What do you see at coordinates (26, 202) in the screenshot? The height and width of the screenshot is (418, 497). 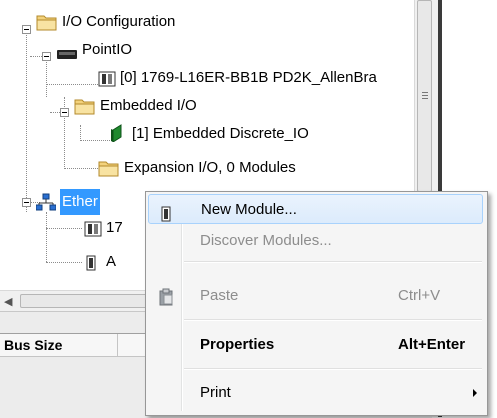 I see `collapse-ethernet-toggle` at bounding box center [26, 202].